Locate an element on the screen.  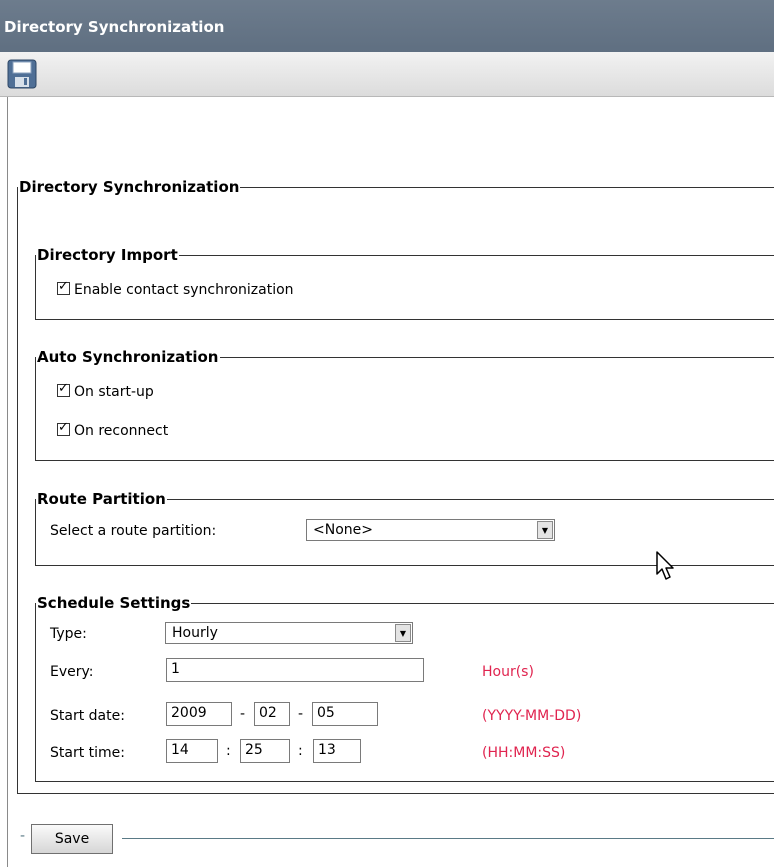
type-label: Type: is located at coordinates (68, 634).